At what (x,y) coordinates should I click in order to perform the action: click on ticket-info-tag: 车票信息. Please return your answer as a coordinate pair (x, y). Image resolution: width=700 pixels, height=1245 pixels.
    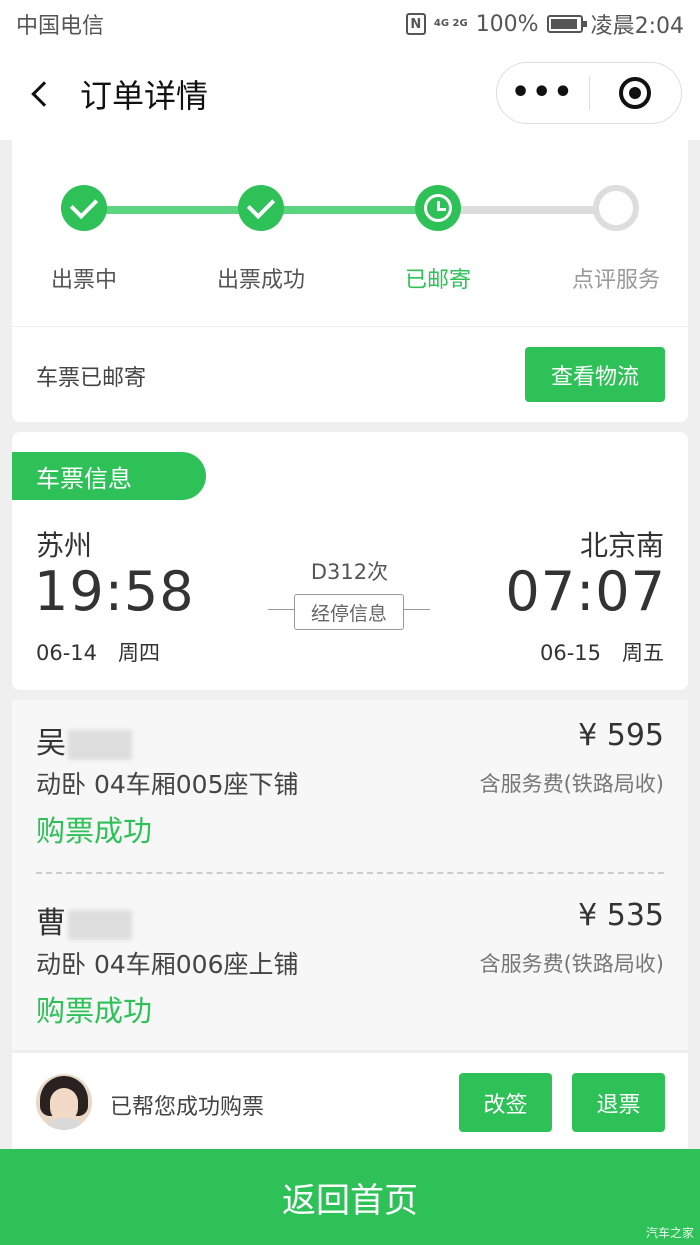
    Looking at the image, I should click on (109, 476).